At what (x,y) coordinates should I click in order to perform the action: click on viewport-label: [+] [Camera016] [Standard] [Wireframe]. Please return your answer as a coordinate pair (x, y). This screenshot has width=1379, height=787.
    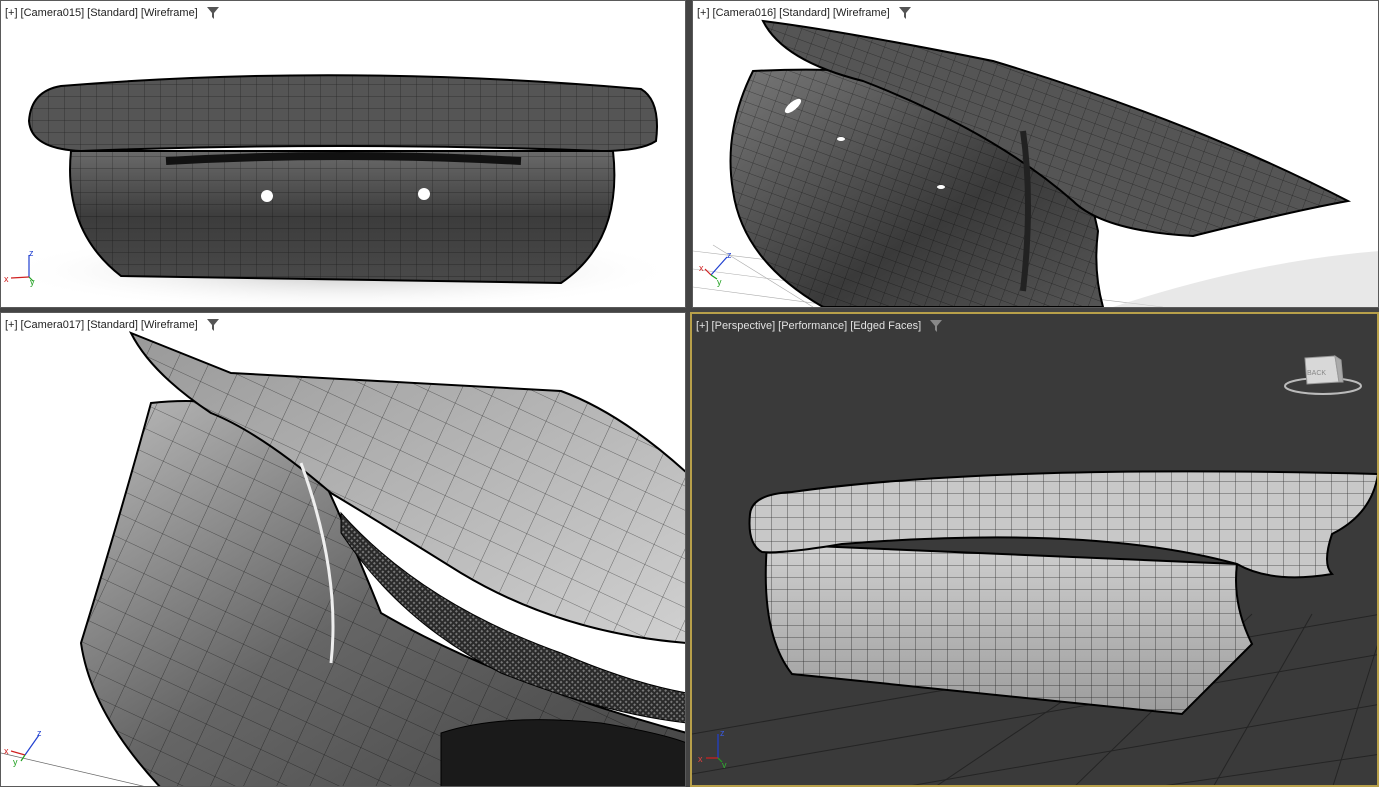
    Looking at the image, I should click on (804, 13).